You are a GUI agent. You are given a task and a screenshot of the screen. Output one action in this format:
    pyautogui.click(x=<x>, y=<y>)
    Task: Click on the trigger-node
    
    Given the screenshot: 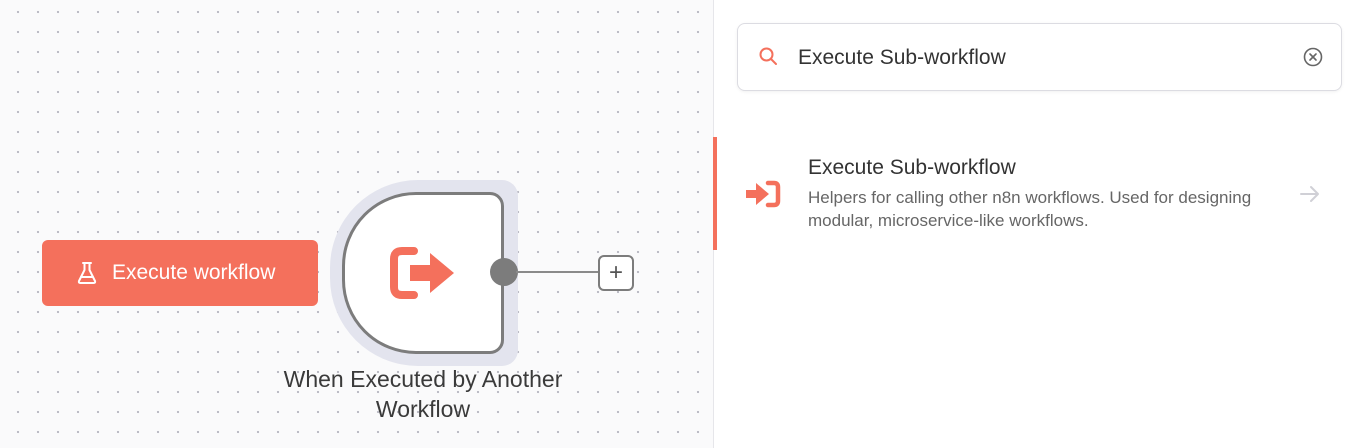 What is the action you would take?
    pyautogui.click(x=423, y=273)
    